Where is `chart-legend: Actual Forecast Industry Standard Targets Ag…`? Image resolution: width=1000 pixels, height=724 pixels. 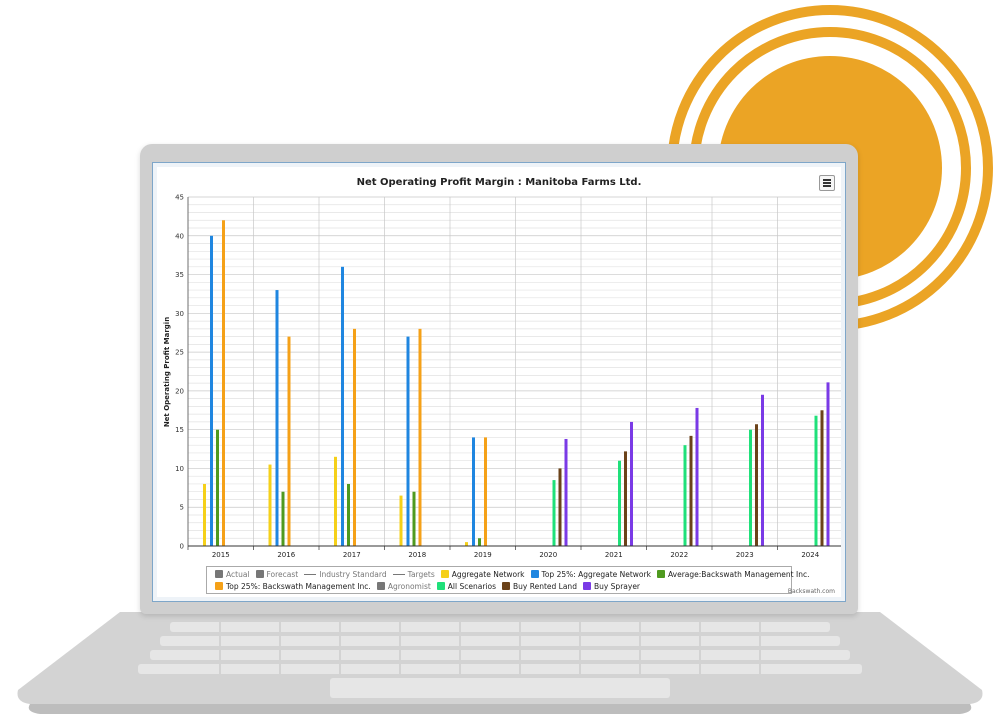 chart-legend: Actual Forecast Industry Standard Targets Ag… is located at coordinates (507, 580).